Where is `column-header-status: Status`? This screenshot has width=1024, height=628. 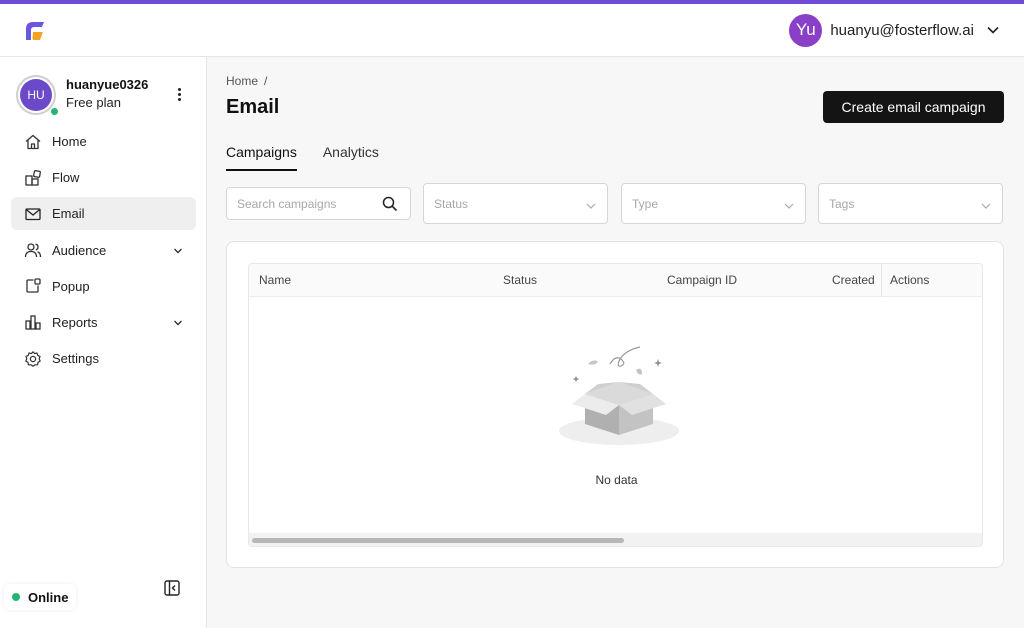 column-header-status: Status is located at coordinates (520, 280).